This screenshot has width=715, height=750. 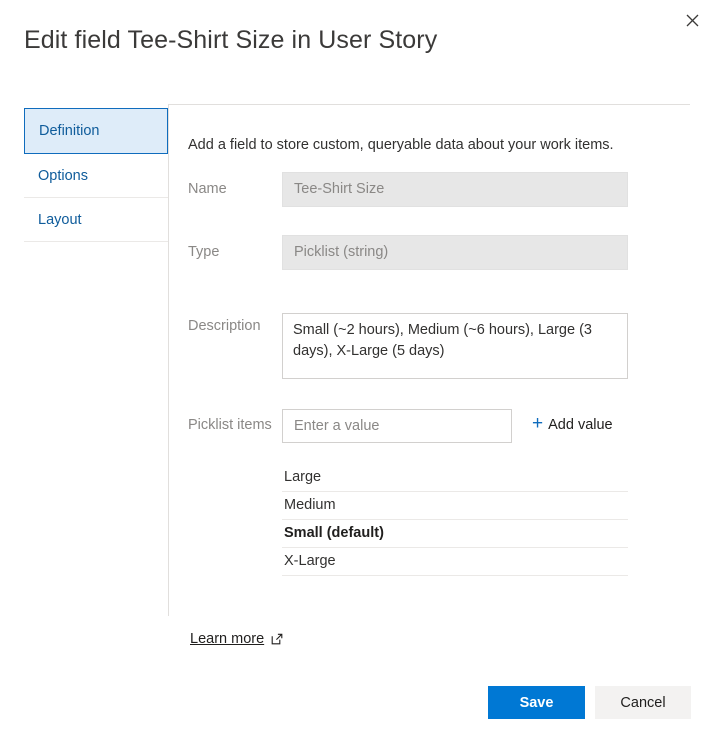 I want to click on learn-more-link: Learn more, so click(x=236, y=639).